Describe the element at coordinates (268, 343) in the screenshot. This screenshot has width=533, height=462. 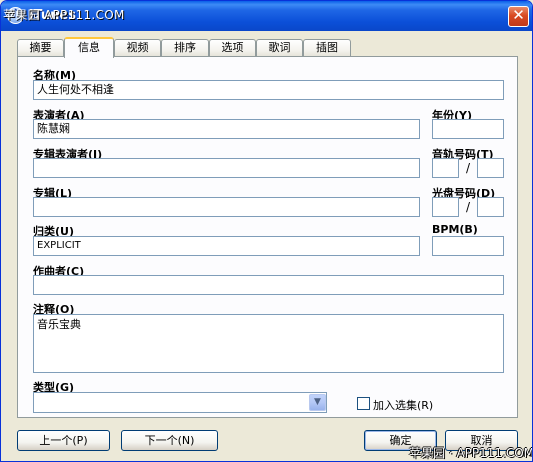
I see `comments-field: 音乐宝典` at that location.